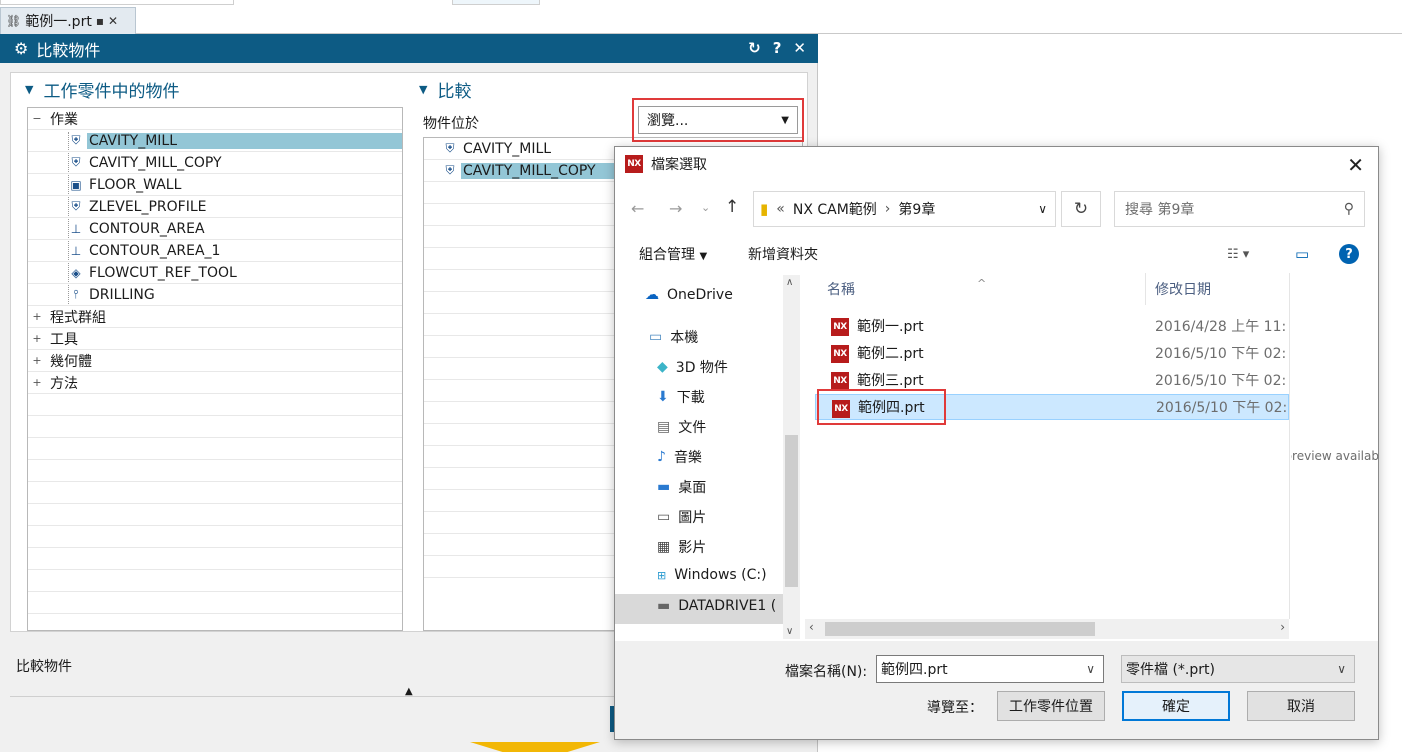  Describe the element at coordinates (996, 254) in the screenshot. I see `command-bar: 組合管理 ▼ 新增資料夾 ☷ ▾ ▭ ?` at that location.